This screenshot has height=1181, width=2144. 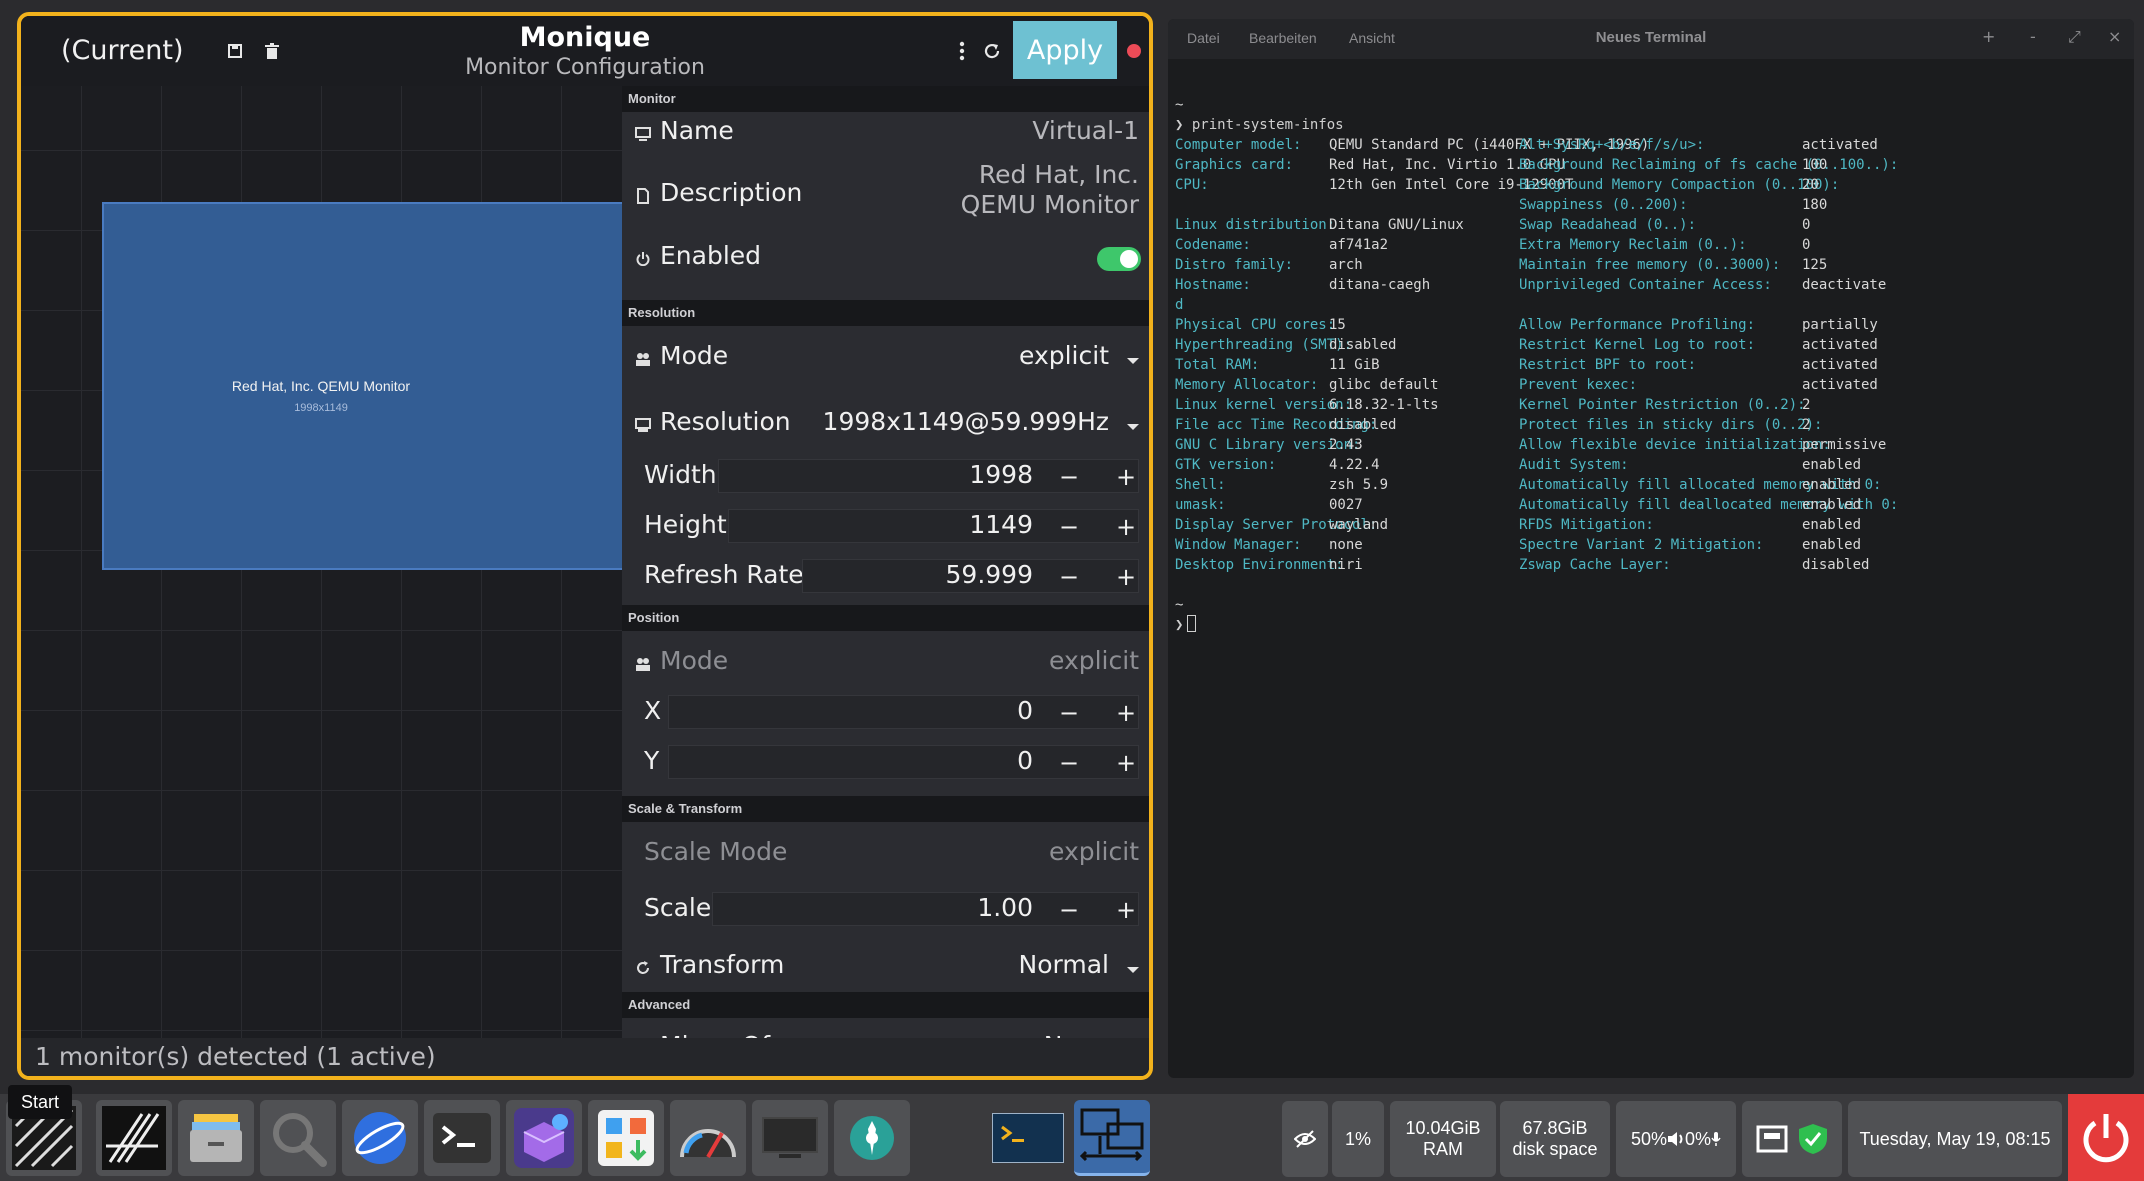 I want to click on x-increment-button: +, so click(x=1126, y=713).